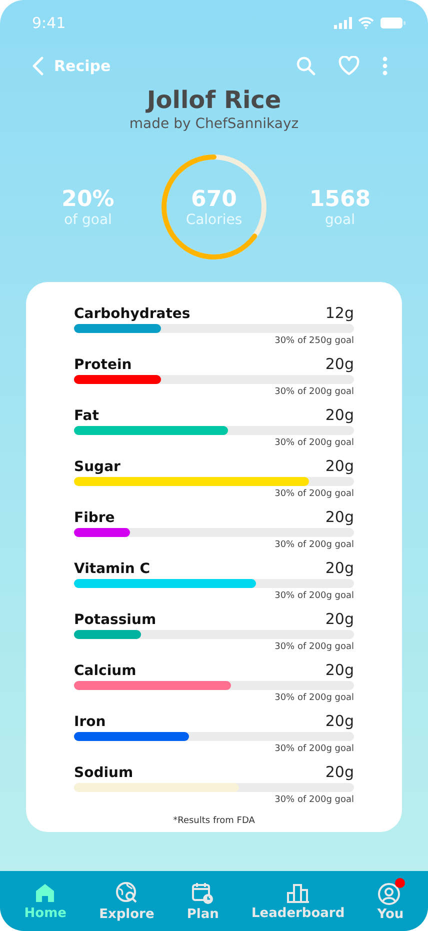 The image size is (428, 931). Describe the element at coordinates (90, 722) in the screenshot. I see `nutrient-name: Iron` at that location.